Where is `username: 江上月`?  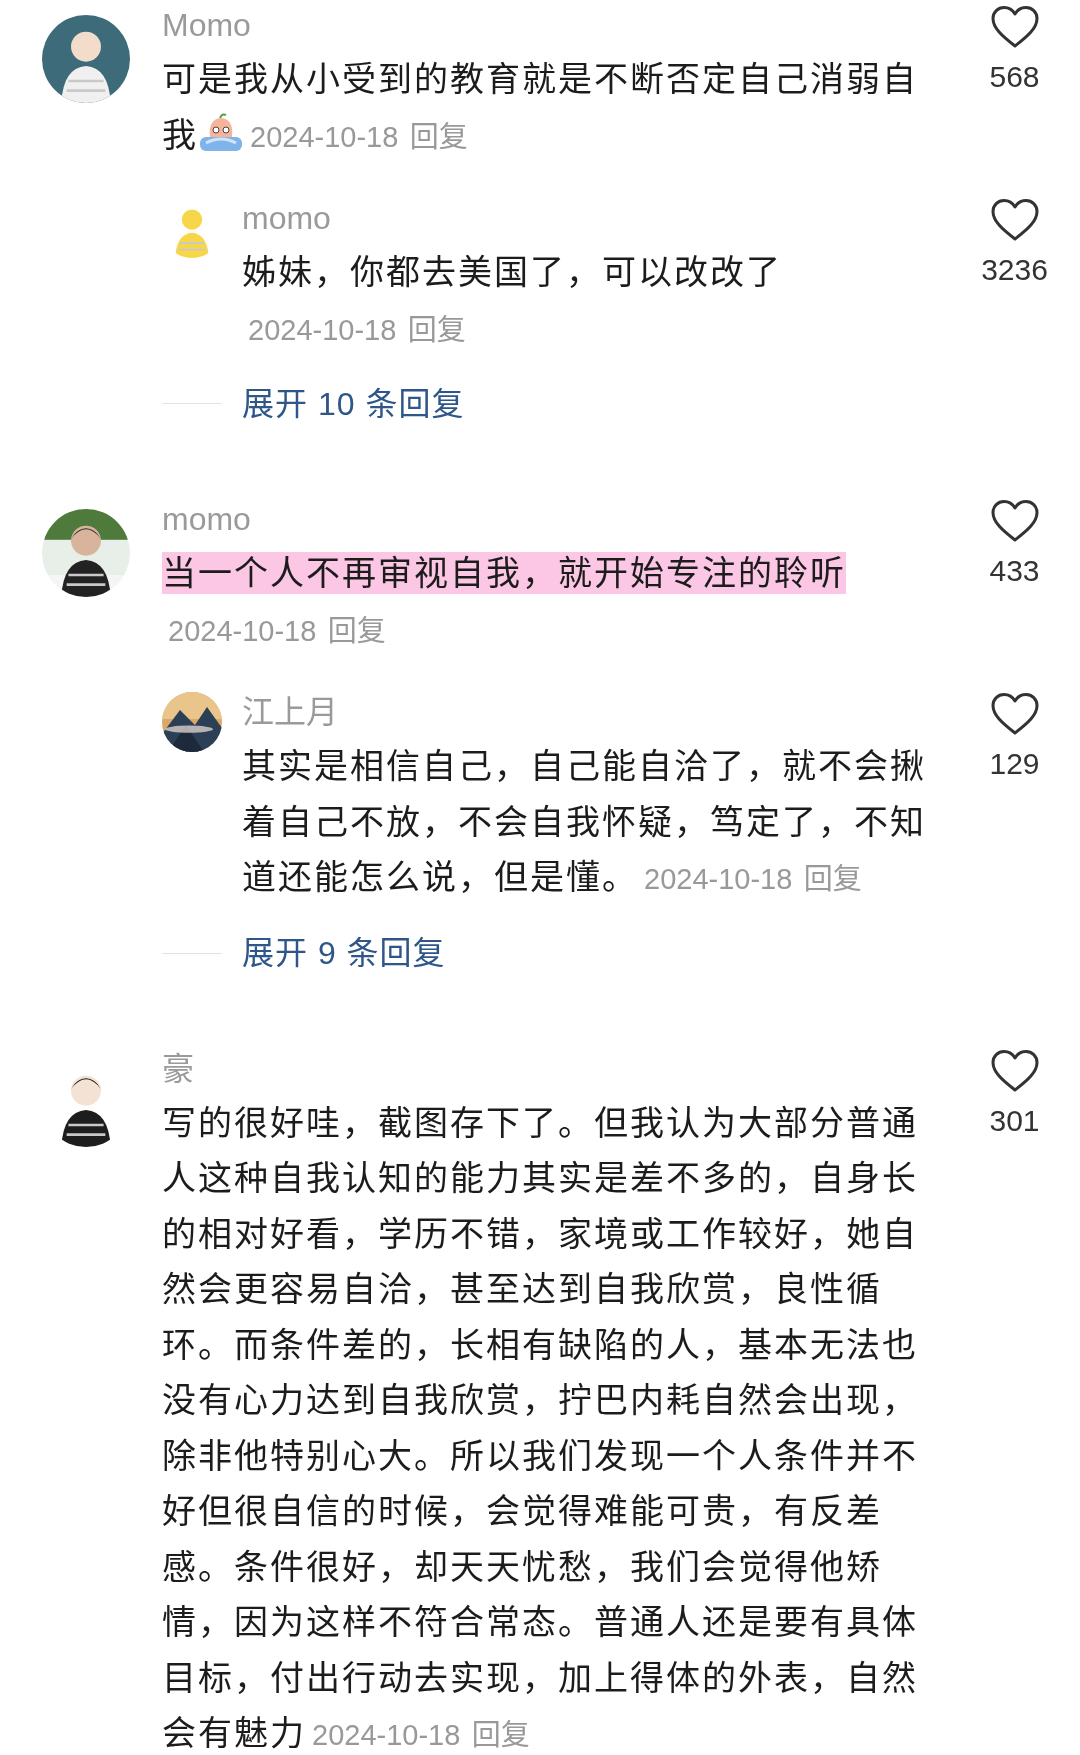
username: 江上月 is located at coordinates (290, 712).